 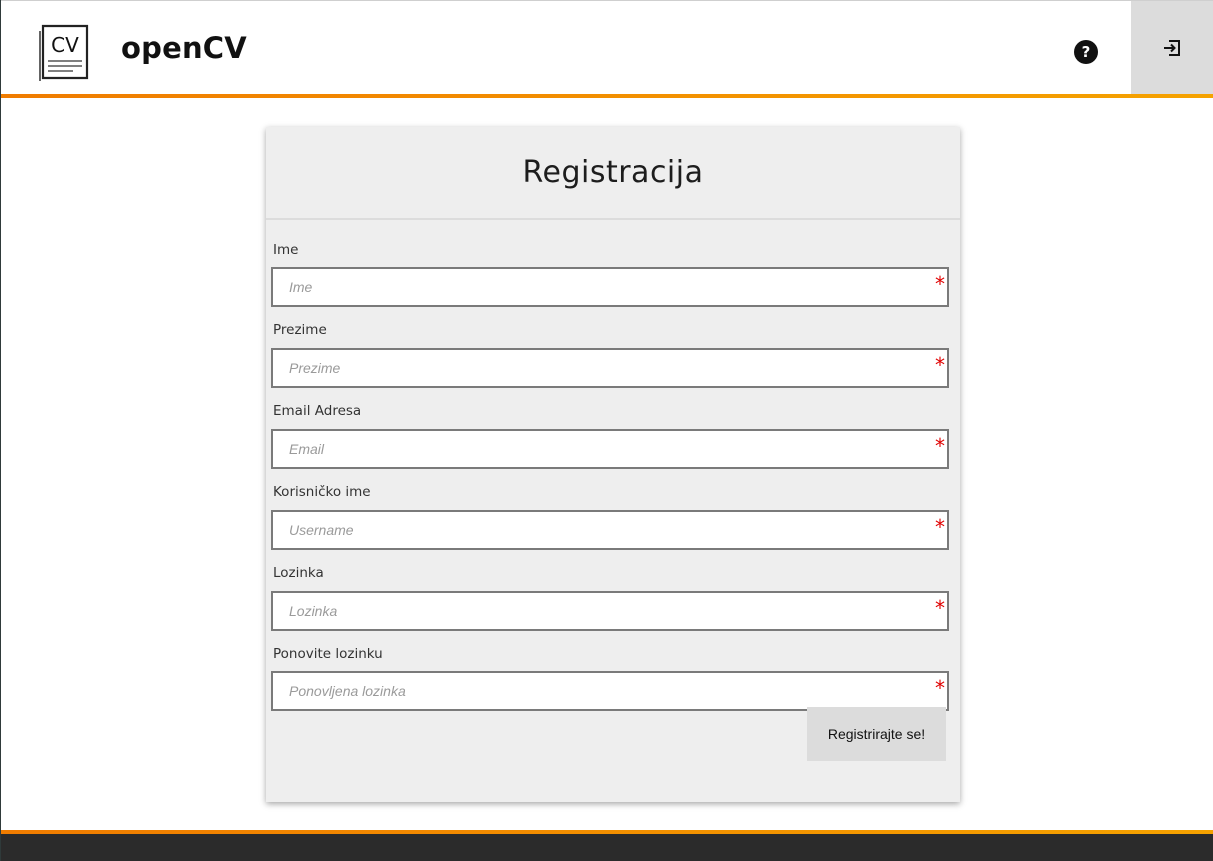 What do you see at coordinates (940, 284) in the screenshot?
I see `first-name-required-mark: *` at bounding box center [940, 284].